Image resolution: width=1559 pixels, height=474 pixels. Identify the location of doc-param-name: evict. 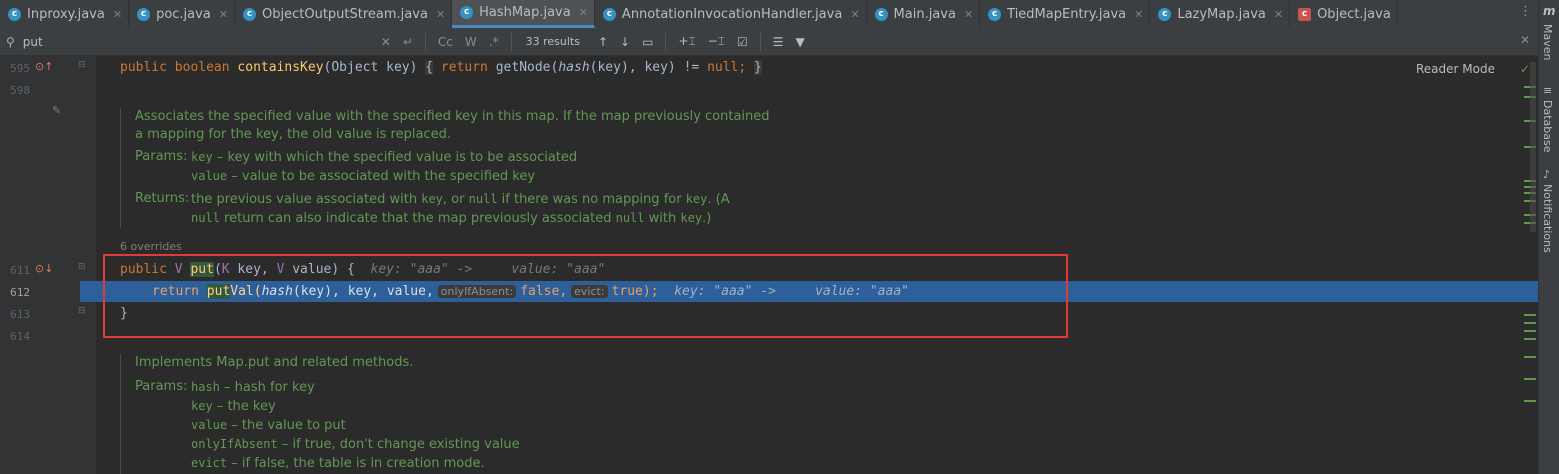
(209, 463).